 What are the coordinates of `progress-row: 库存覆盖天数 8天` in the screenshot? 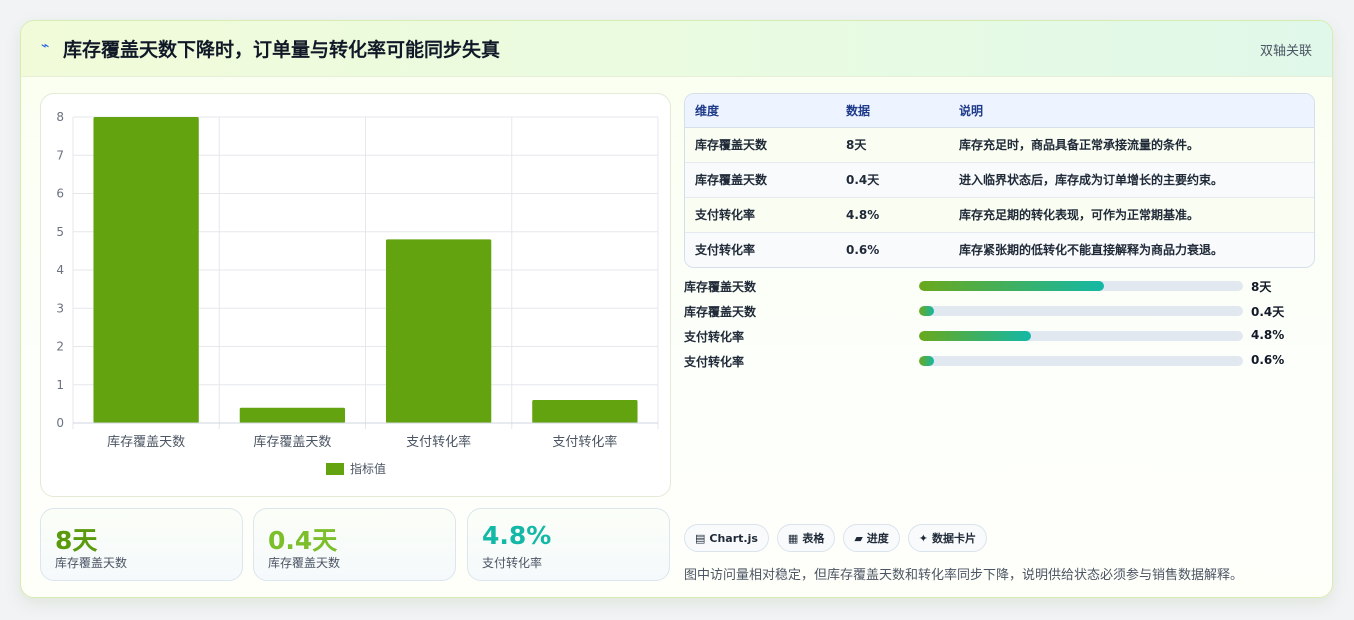 It's located at (1004, 288).